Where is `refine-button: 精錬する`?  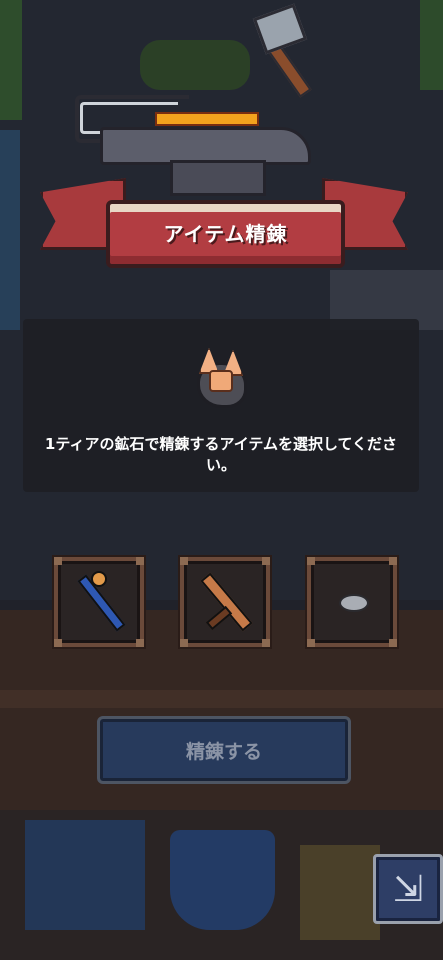
refine-button: 精錬する is located at coordinates (224, 750).